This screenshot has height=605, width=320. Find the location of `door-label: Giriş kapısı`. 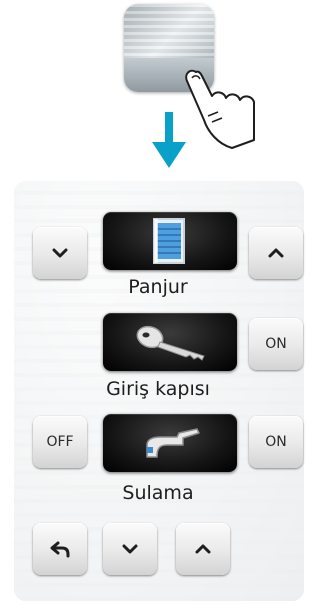

door-label: Giriş kapısı is located at coordinates (158, 389).